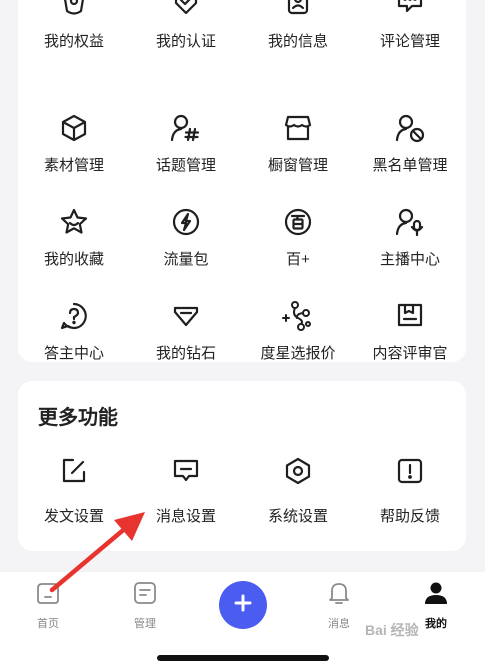 This screenshot has width=485, height=671. What do you see at coordinates (185, 41) in the screenshot?
I see `grid-item-label: 我的认证` at bounding box center [185, 41].